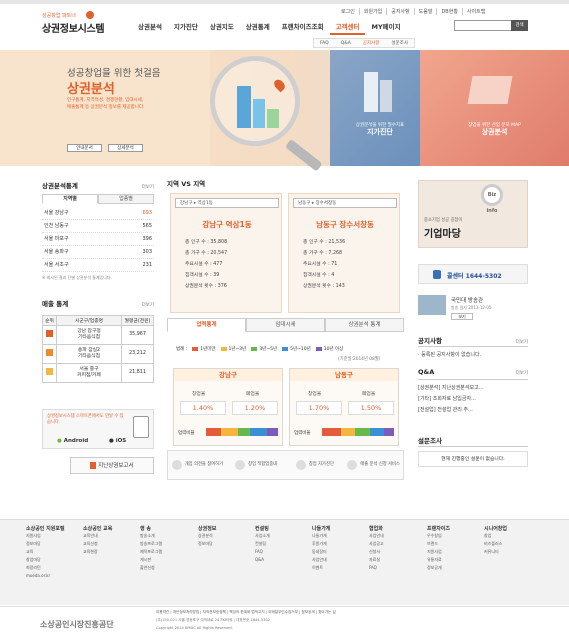  Describe the element at coordinates (98, 252) in the screenshot. I see `list-item: 서울 송파구 303` at that location.